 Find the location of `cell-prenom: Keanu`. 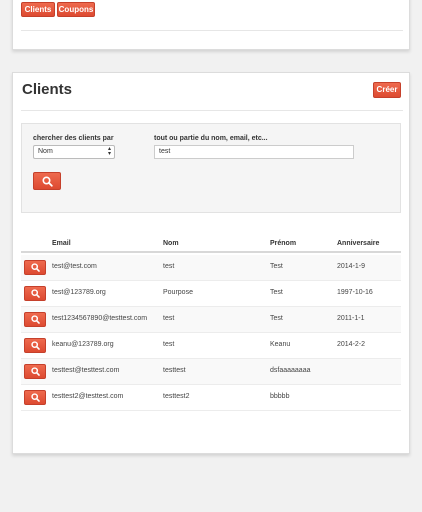

cell-prenom: Keanu is located at coordinates (280, 344).